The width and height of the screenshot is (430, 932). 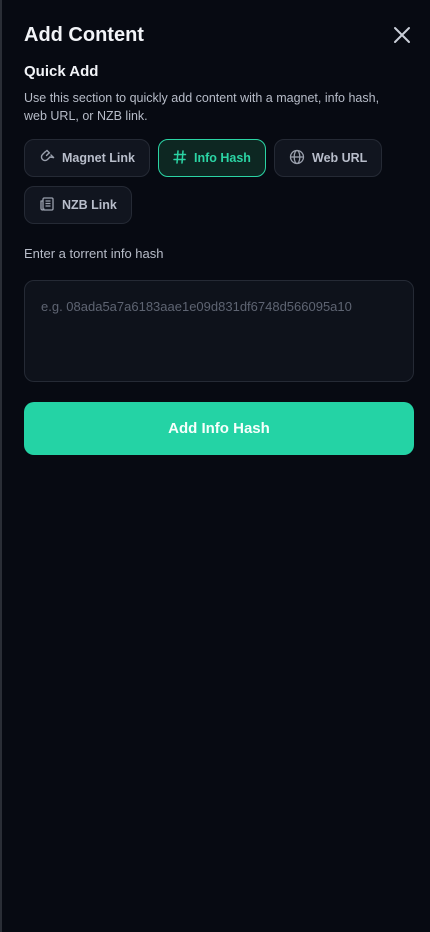 I want to click on close-icon, so click(x=402, y=37).